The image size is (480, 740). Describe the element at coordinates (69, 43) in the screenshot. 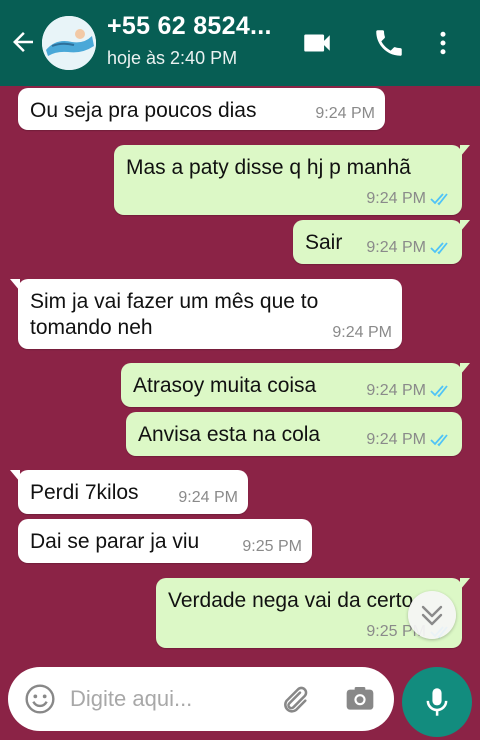

I see `avatar` at that location.